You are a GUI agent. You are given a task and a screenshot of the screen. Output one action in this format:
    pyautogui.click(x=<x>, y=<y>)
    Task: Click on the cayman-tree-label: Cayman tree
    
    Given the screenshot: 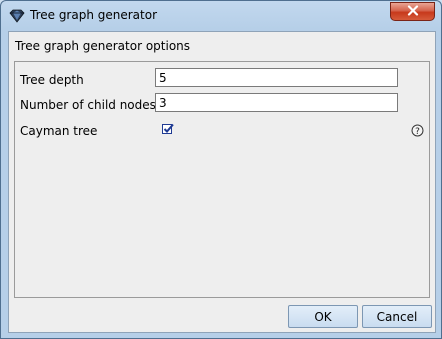 What is the action you would take?
    pyautogui.click(x=59, y=131)
    